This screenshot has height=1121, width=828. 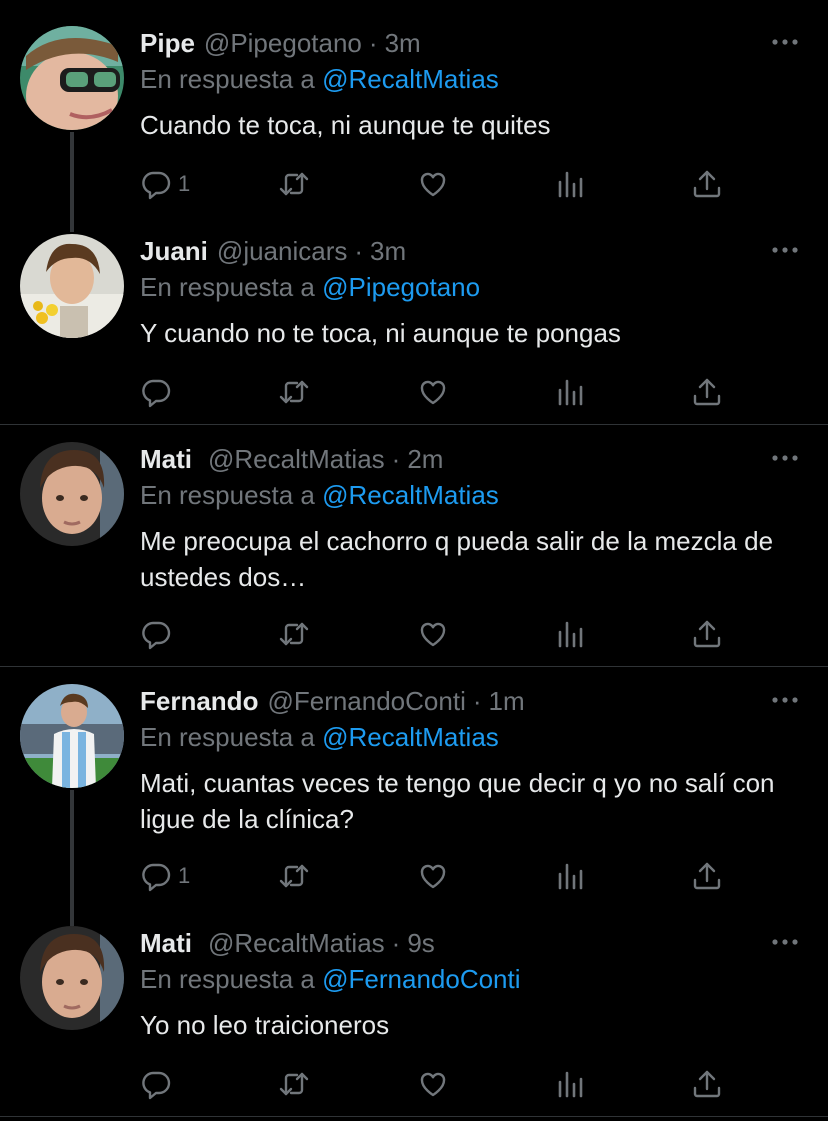 I want to click on reply-count: 1, so click(x=184, y=875).